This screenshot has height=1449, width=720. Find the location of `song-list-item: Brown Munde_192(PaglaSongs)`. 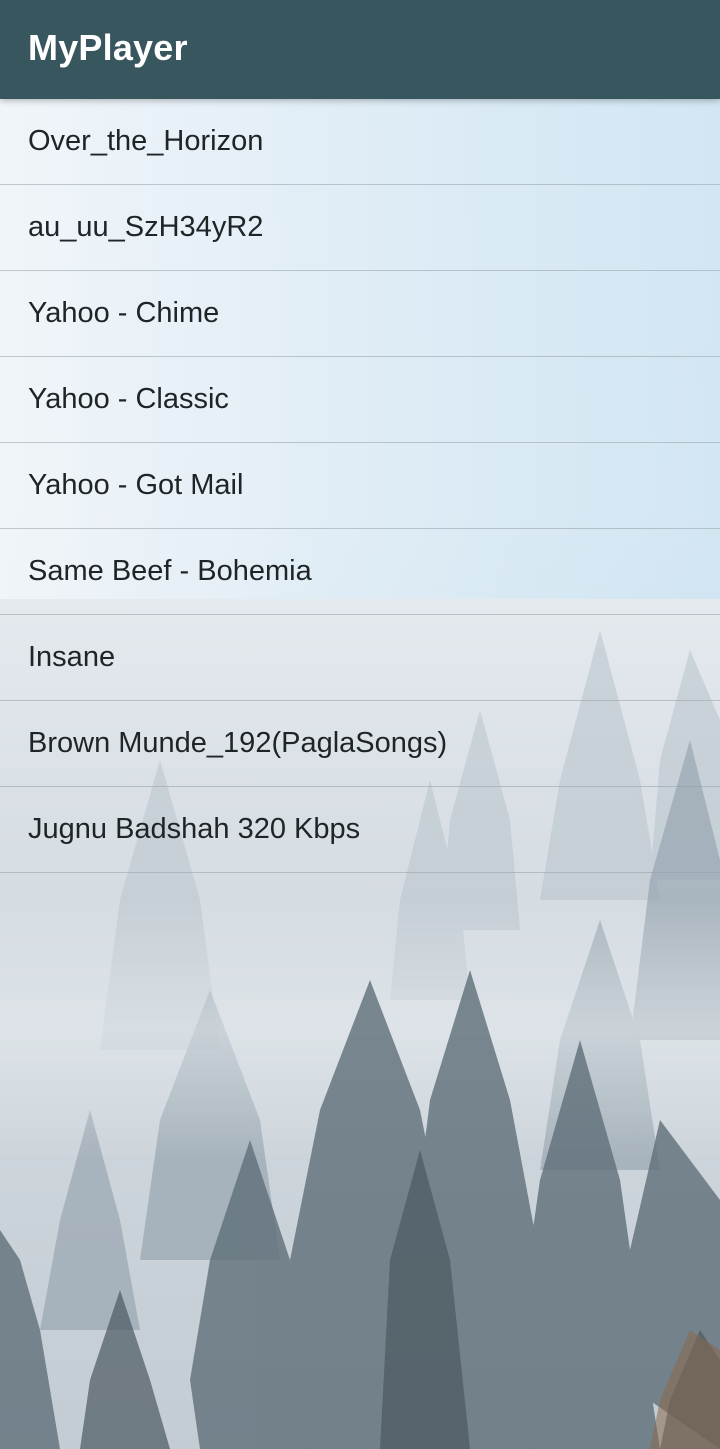

song-list-item: Brown Munde_192(PaglaSongs) is located at coordinates (360, 744).